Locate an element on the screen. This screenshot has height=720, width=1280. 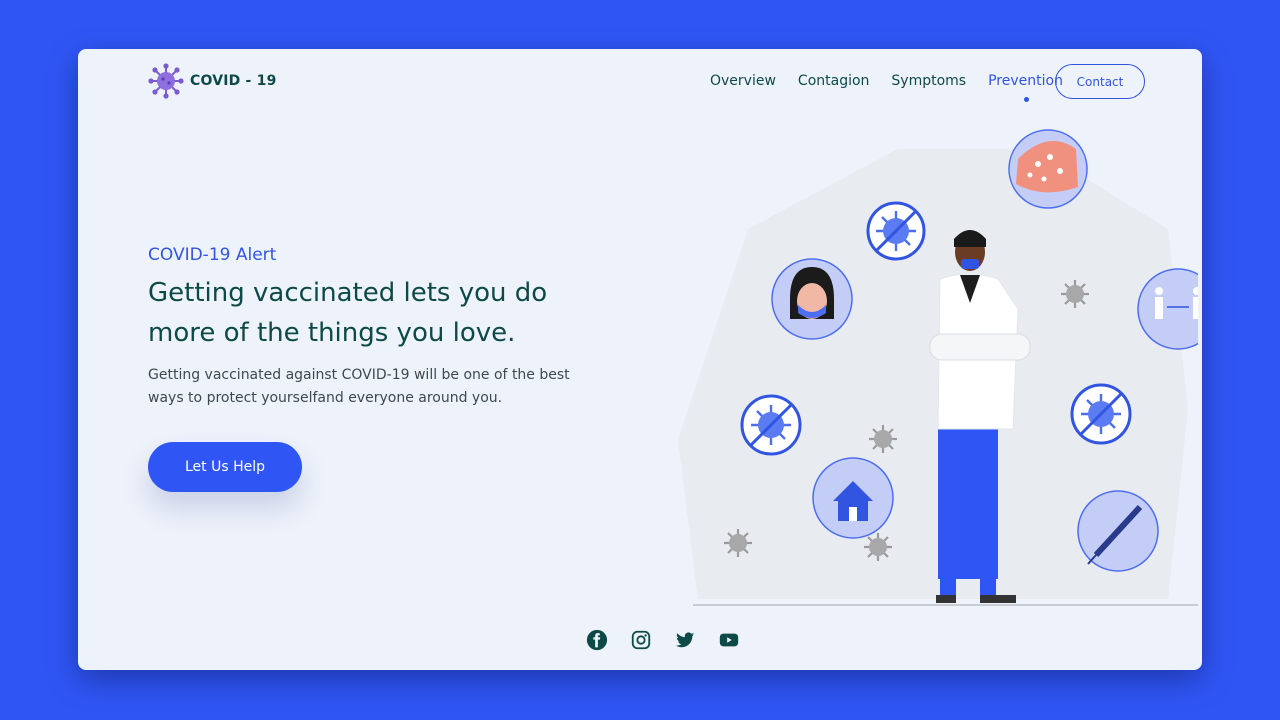
brand-name: COVID - 19 is located at coordinates (233, 81).